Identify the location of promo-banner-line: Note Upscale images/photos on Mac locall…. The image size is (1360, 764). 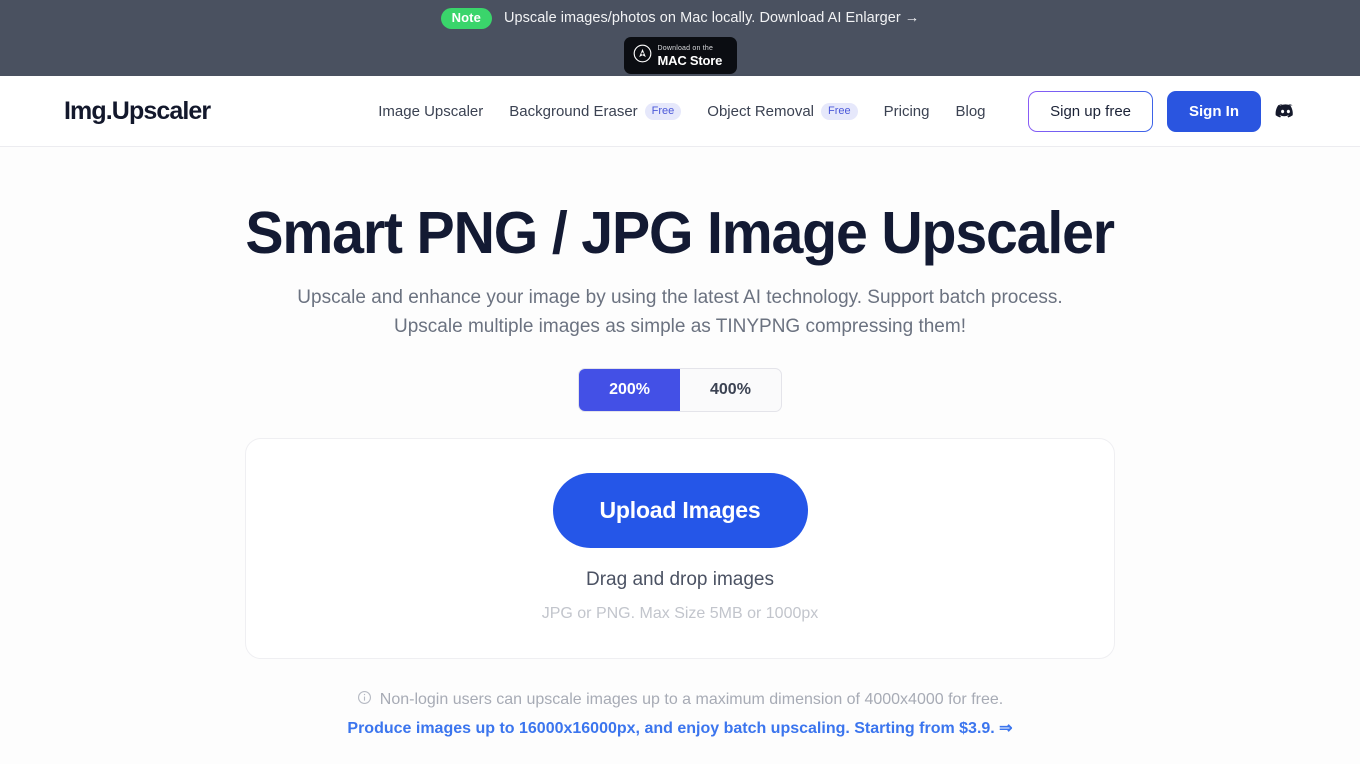
(680, 18).